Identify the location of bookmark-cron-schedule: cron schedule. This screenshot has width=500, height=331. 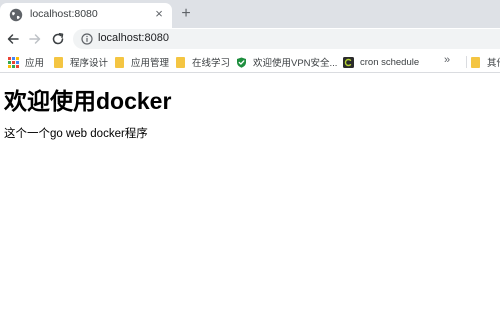
(381, 62).